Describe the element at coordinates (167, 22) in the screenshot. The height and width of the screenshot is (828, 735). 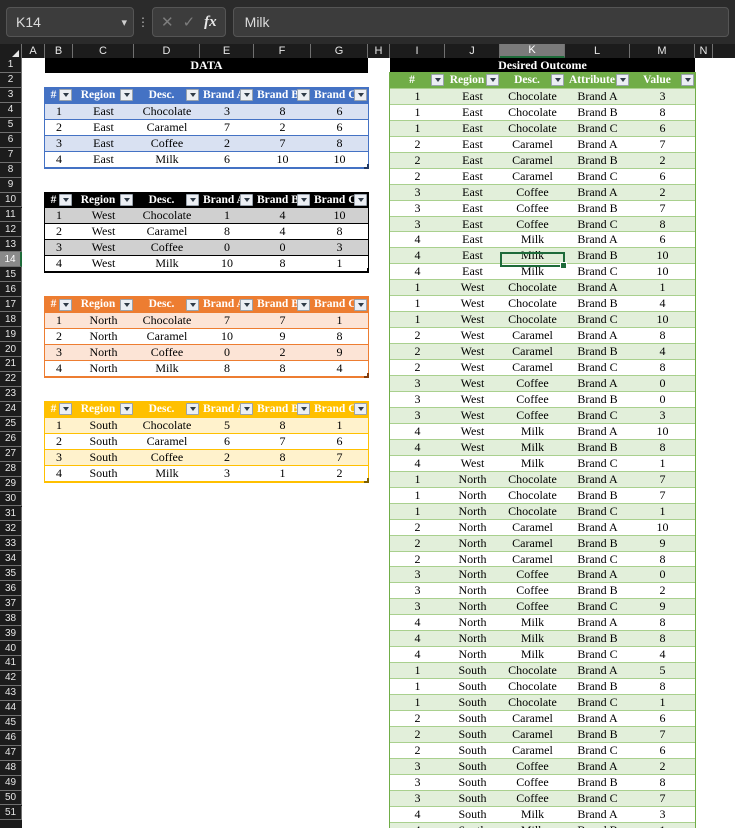
I see `cancel-icon: ✕` at that location.